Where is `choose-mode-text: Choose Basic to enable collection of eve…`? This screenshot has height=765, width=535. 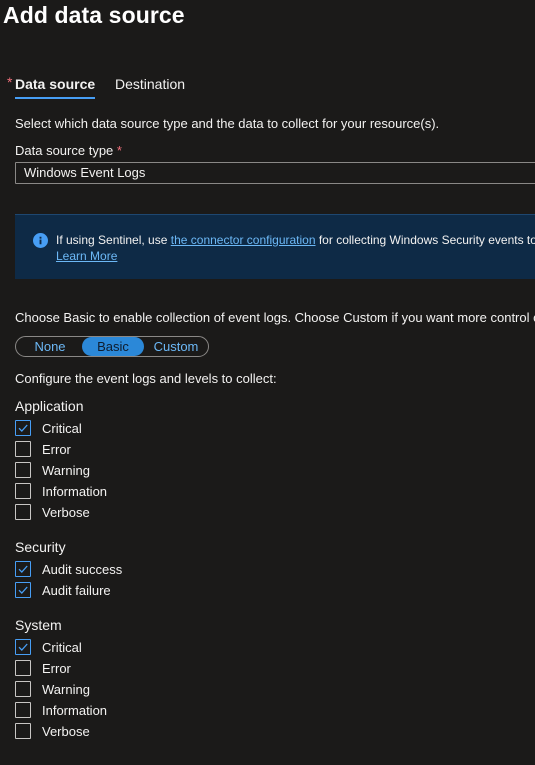
choose-mode-text: Choose Basic to enable collection of eve… is located at coordinates (275, 317).